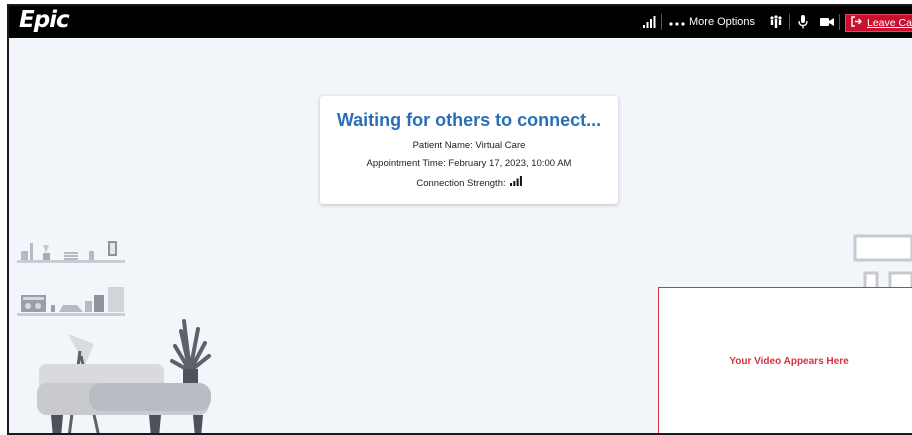 Image resolution: width=912 pixels, height=435 pixels. I want to click on participants-icon, so click(776, 22).